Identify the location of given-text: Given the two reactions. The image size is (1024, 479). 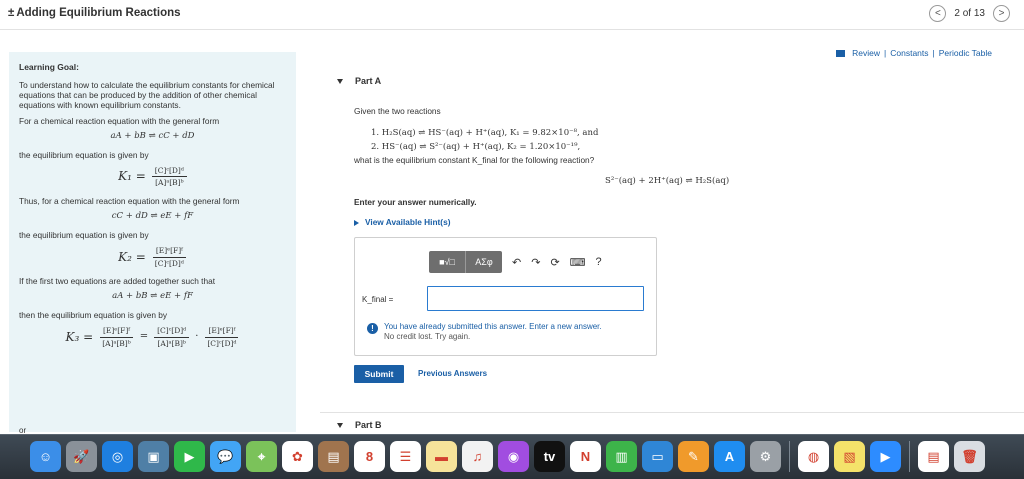
(397, 111).